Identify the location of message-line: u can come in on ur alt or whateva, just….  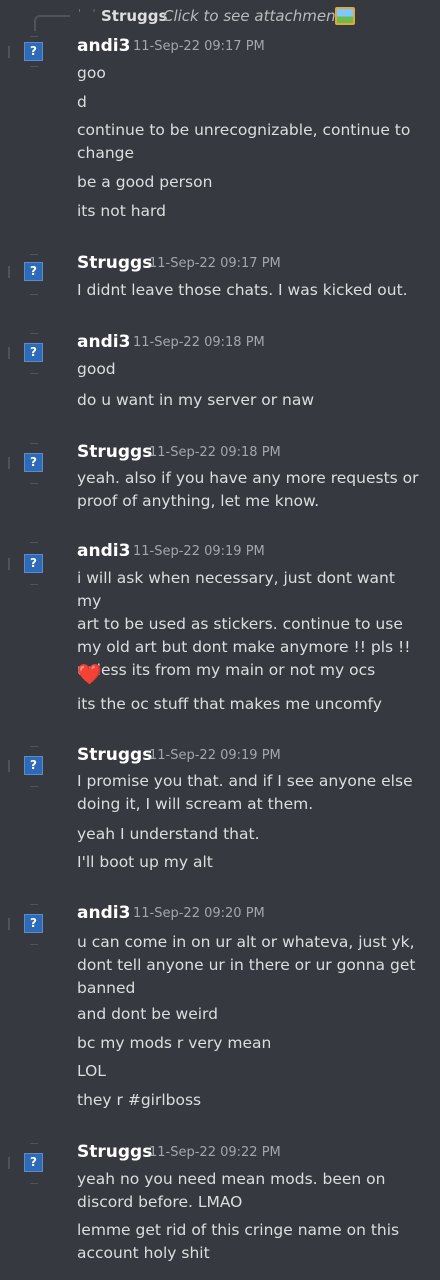
(246, 965).